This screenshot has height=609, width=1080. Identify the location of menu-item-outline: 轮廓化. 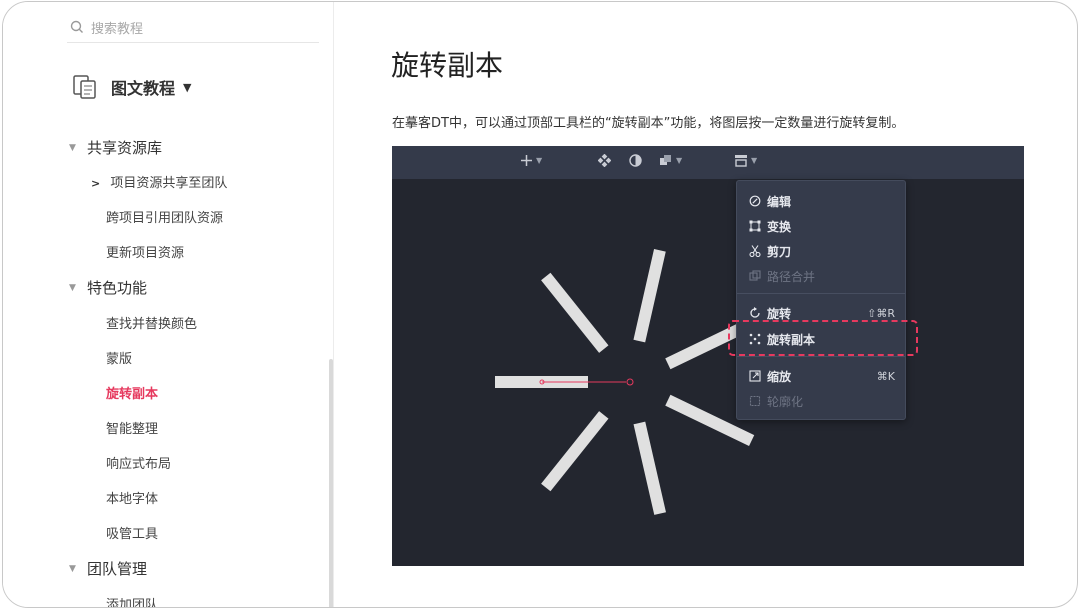
(822, 401).